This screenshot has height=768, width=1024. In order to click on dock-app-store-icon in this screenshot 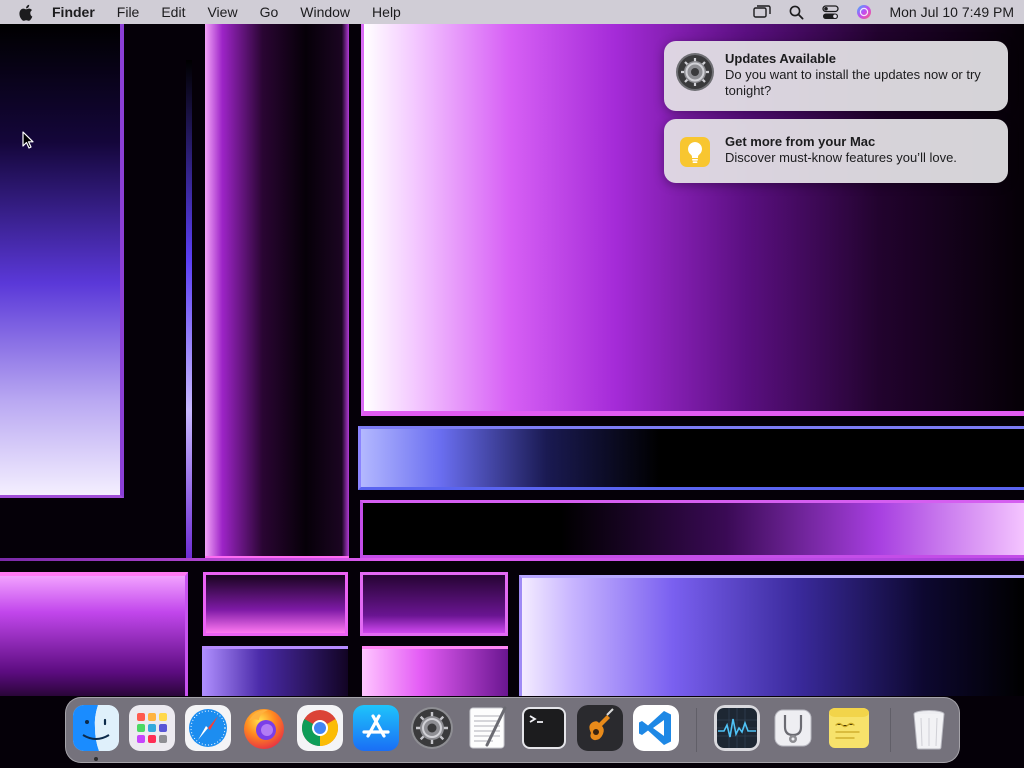, I will do `click(376, 728)`.